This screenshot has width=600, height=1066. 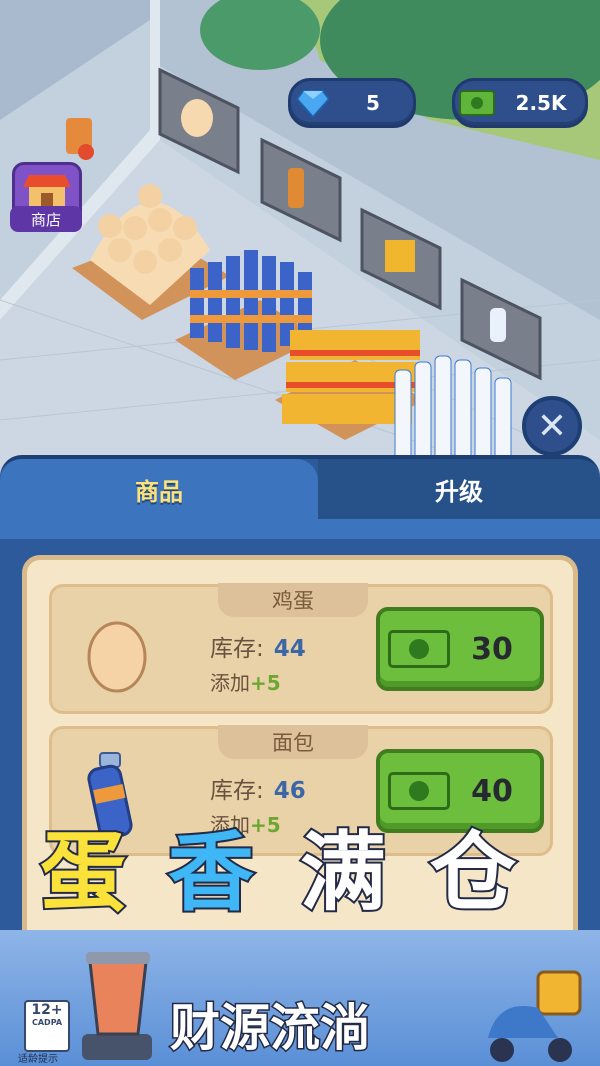 What do you see at coordinates (47, 1022) in the screenshot?
I see `age-rating-org: CADPA` at bounding box center [47, 1022].